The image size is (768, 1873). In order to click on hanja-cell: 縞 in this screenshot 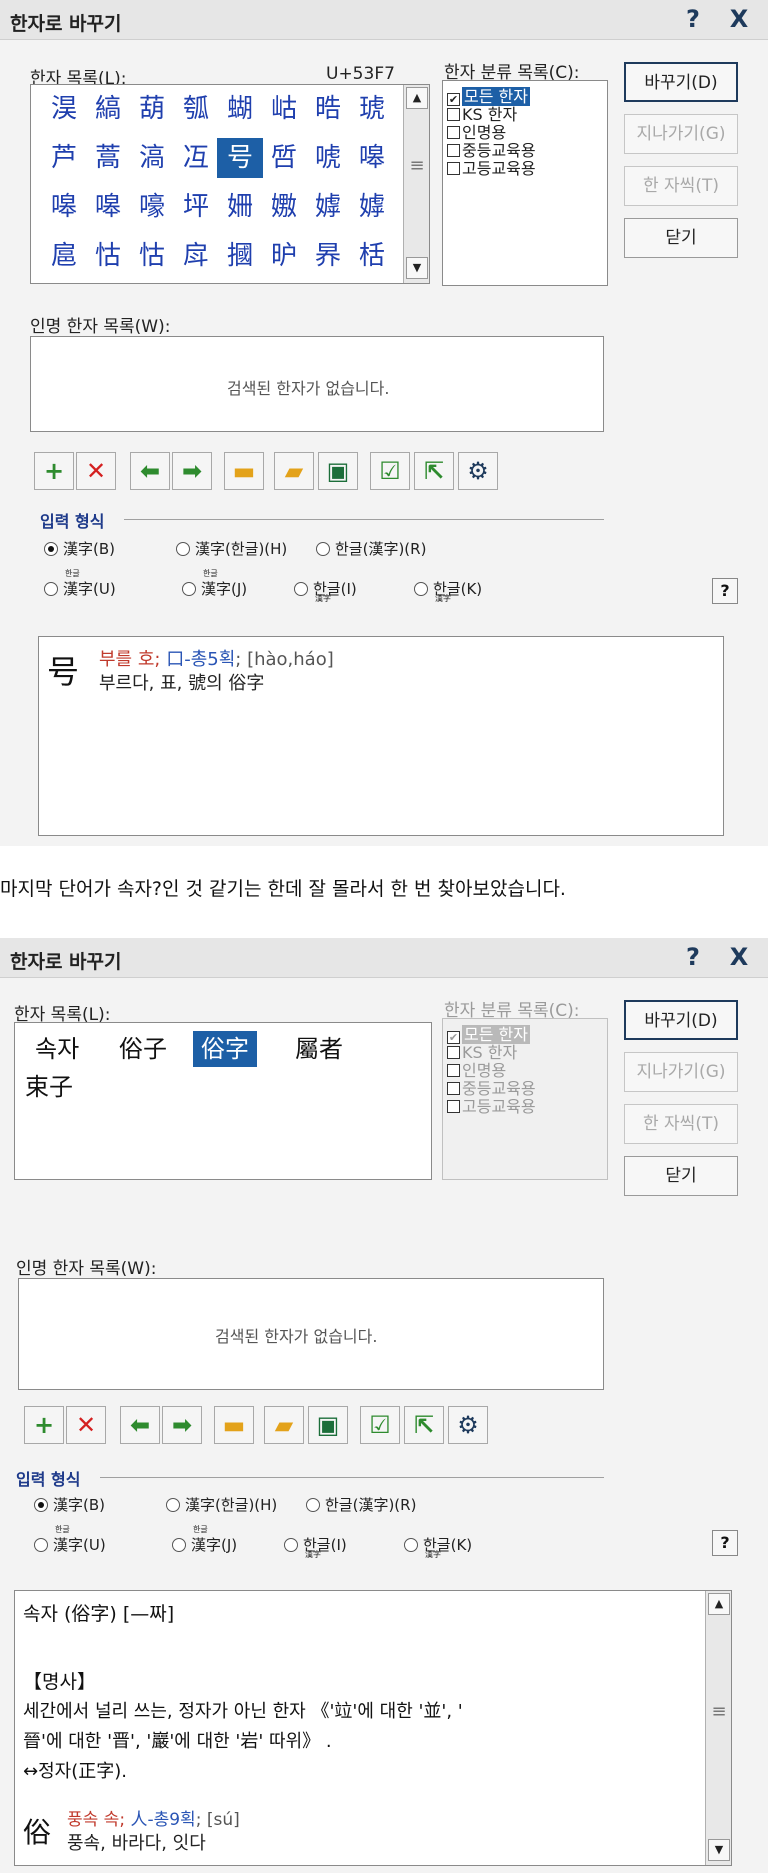, I will do `click(108, 109)`.